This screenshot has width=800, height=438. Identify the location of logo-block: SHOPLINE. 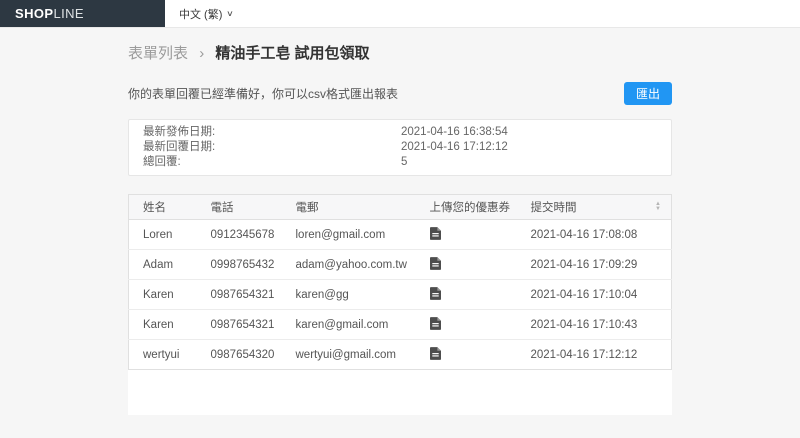
(82, 13).